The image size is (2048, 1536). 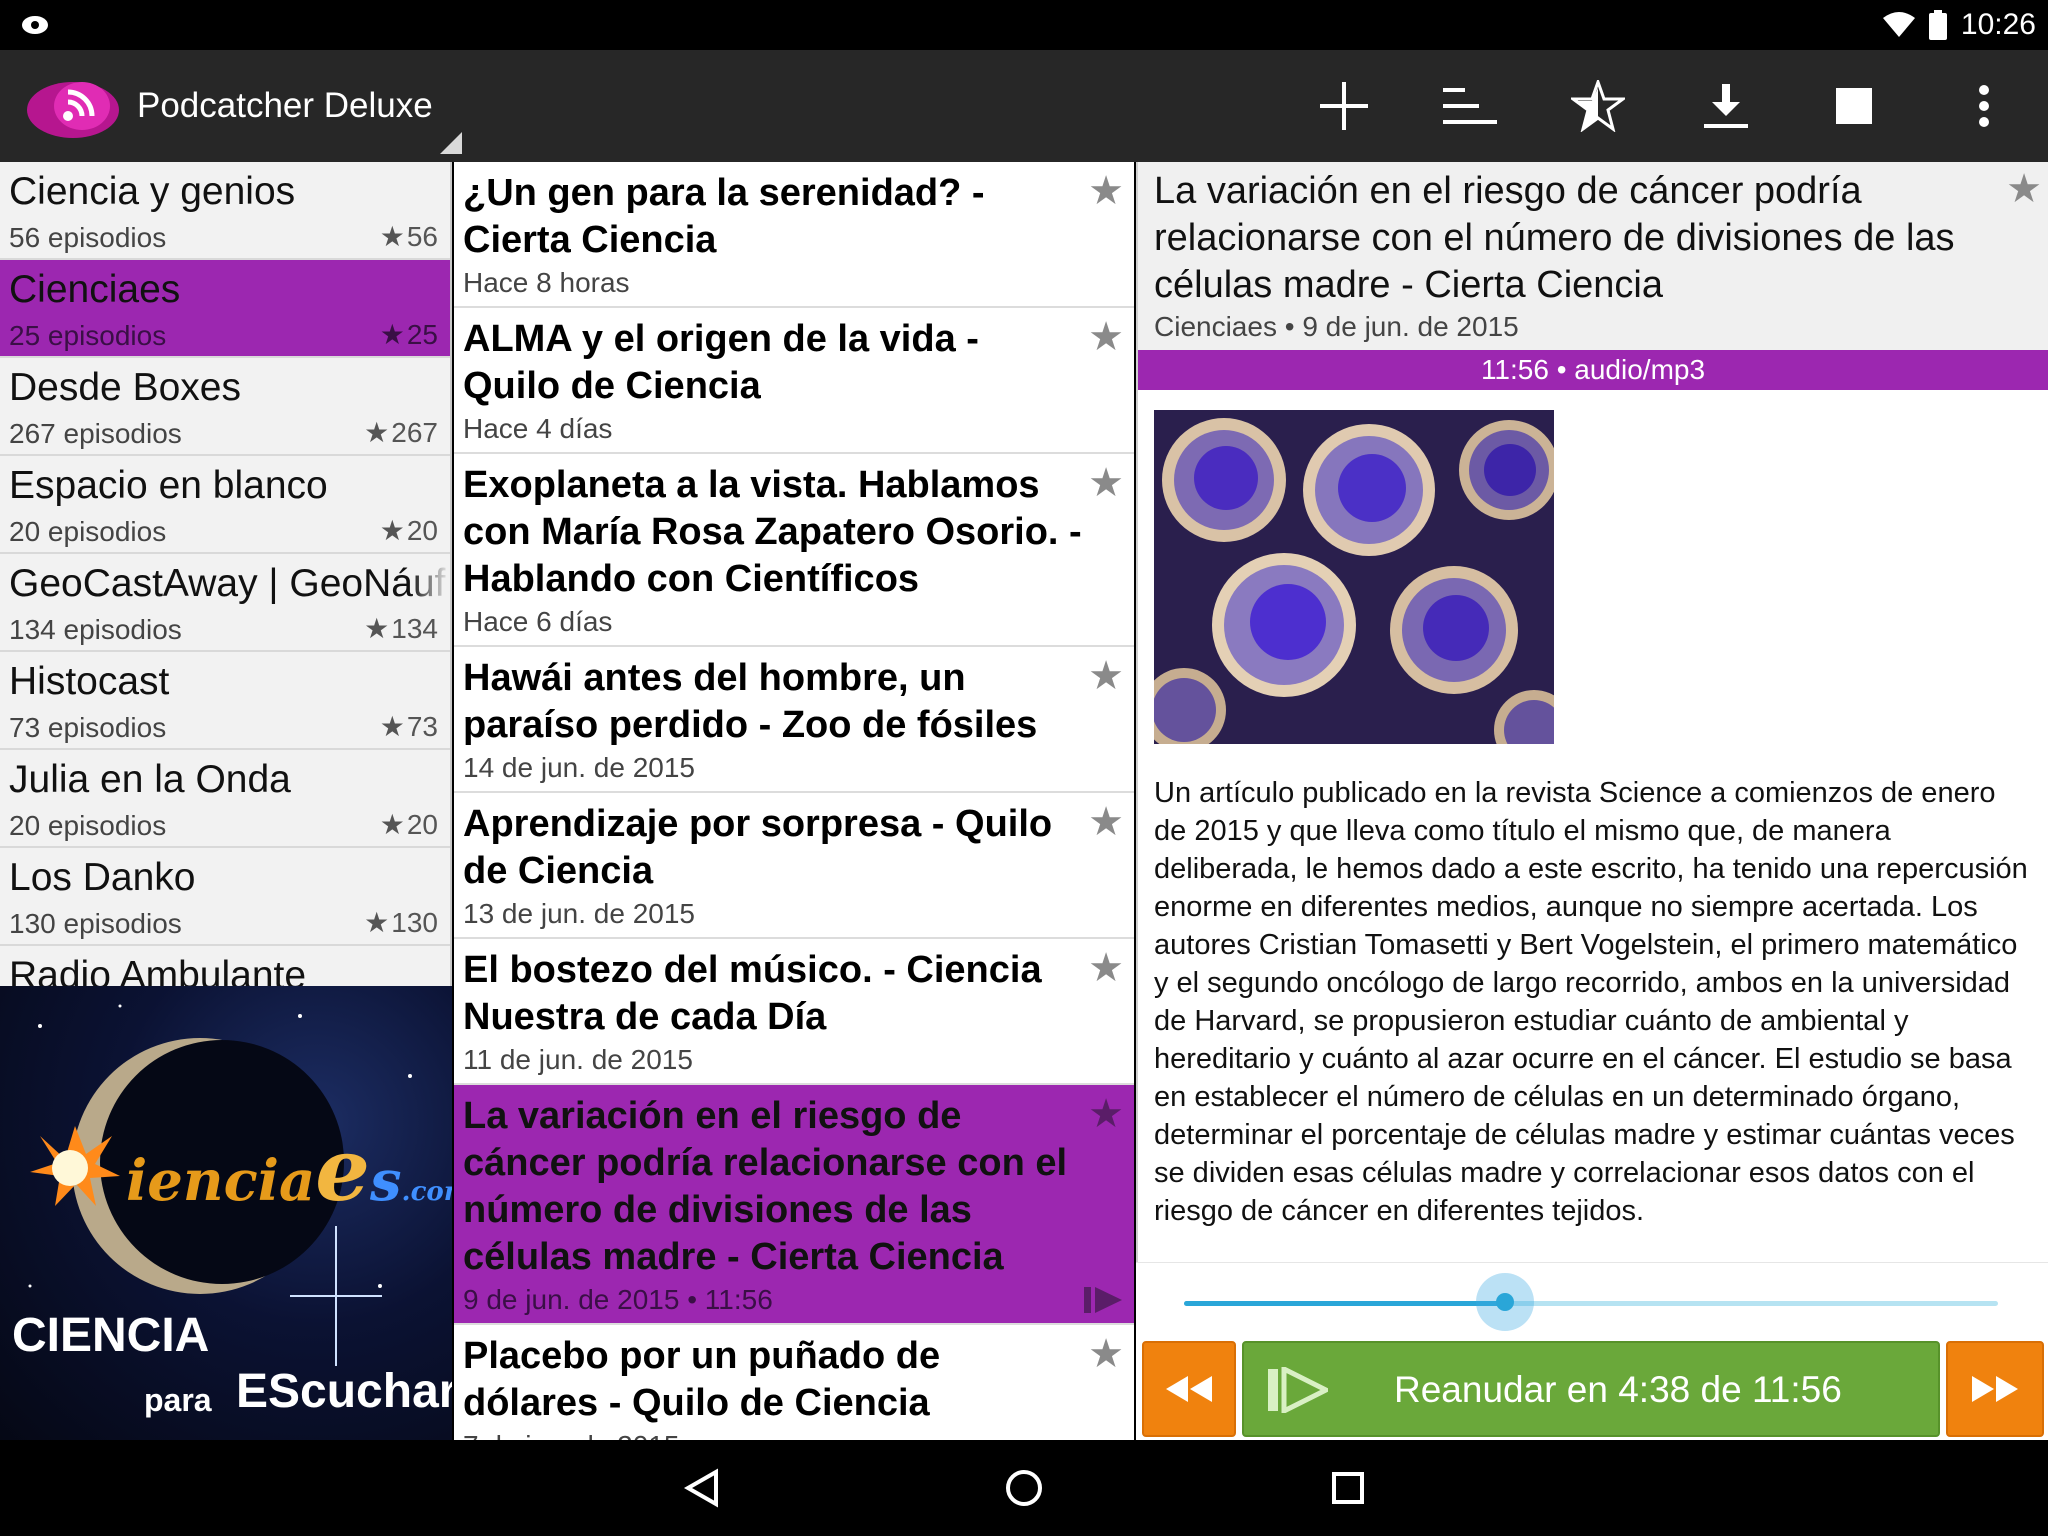 What do you see at coordinates (225, 897) in the screenshot?
I see `podcast-item: Los Danko 130 episodios ★ 130` at bounding box center [225, 897].